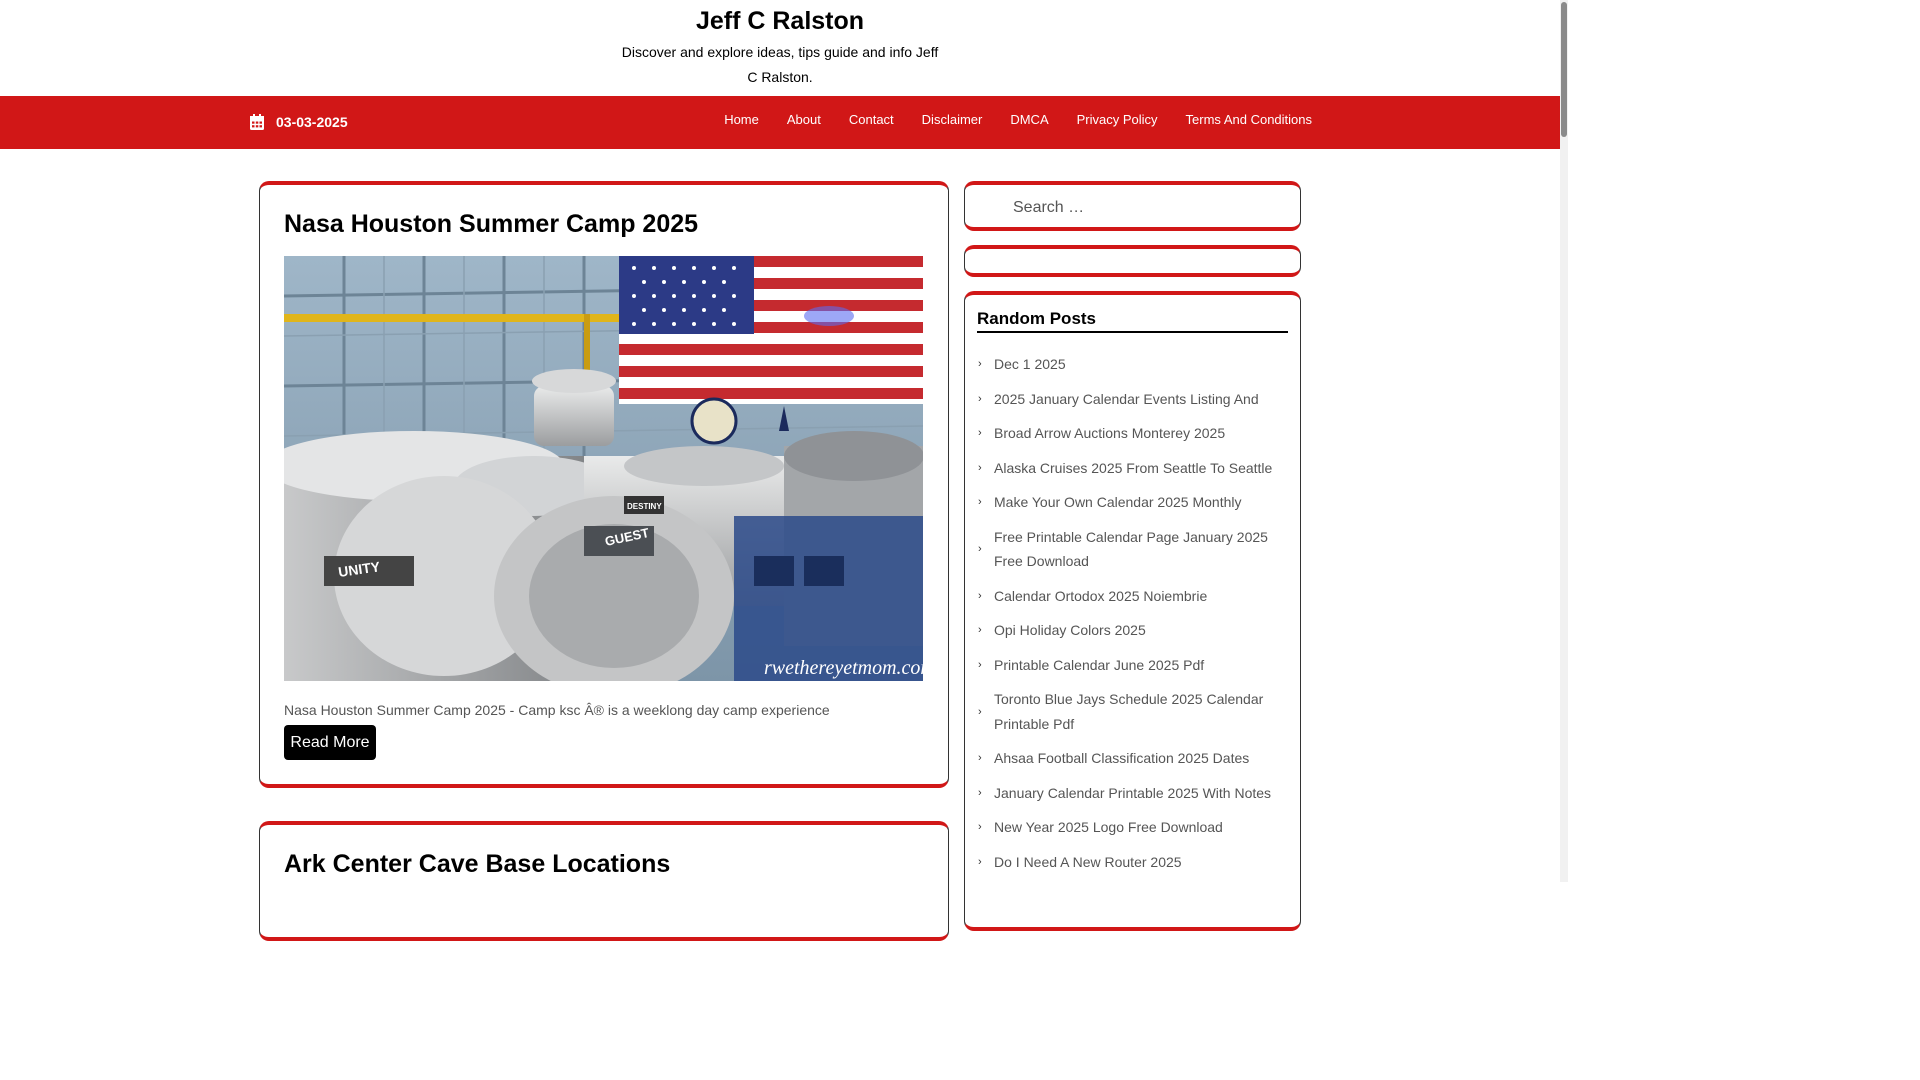  I want to click on random-post-link: › Opi Holiday Colors 2025, so click(1132, 630).